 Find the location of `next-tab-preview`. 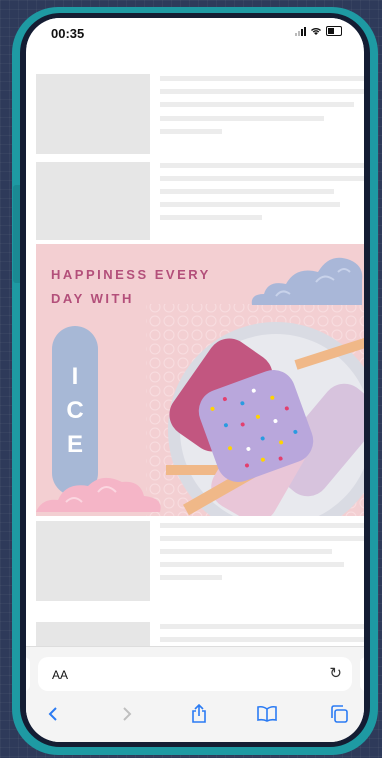

next-tab-preview is located at coordinates (362, 674).